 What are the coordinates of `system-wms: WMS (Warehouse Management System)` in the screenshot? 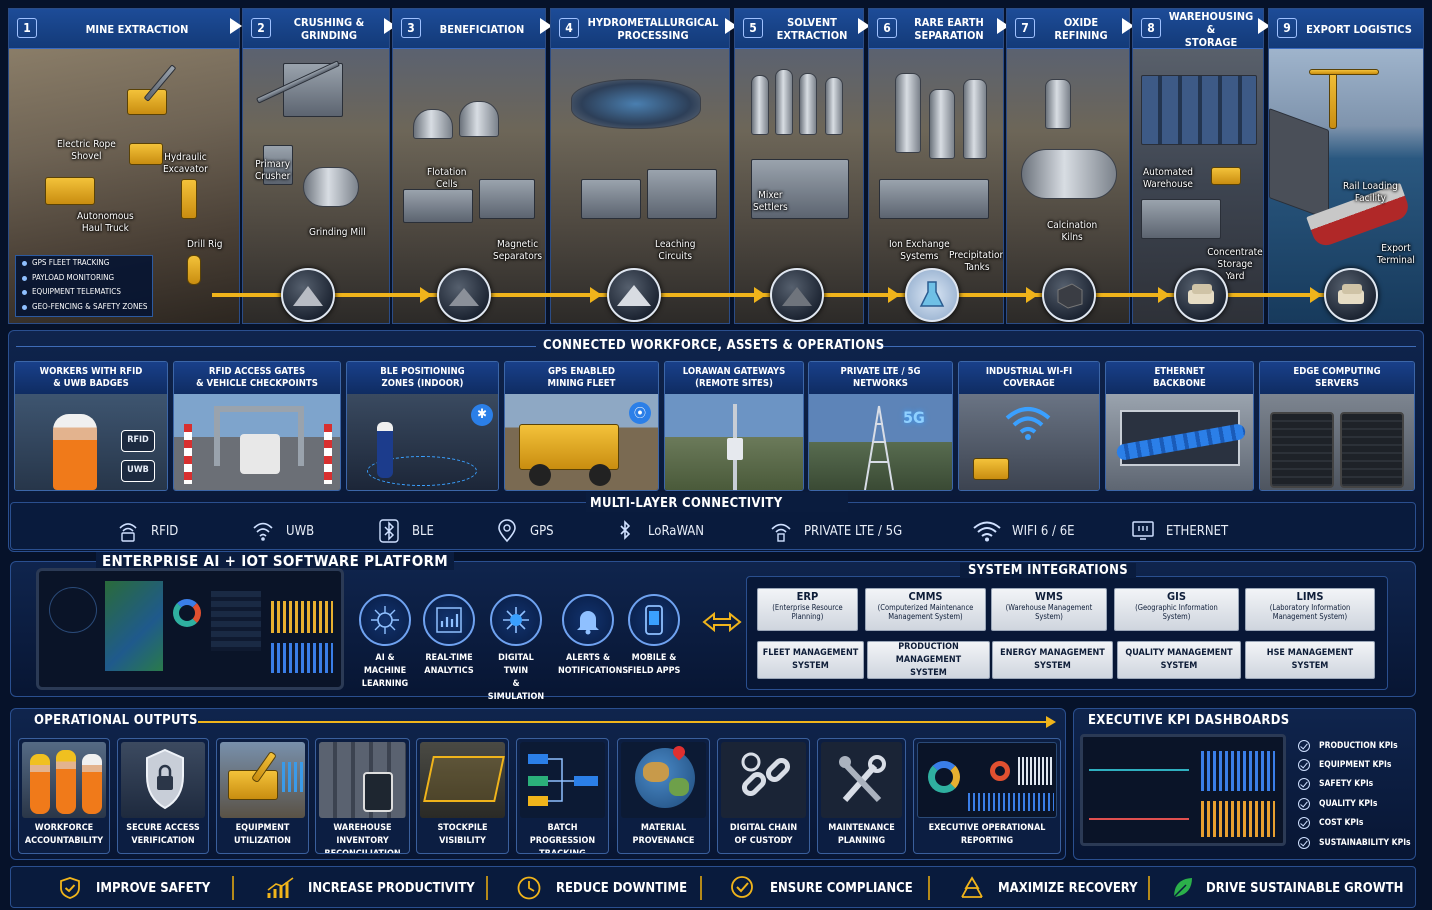 It's located at (1049, 609).